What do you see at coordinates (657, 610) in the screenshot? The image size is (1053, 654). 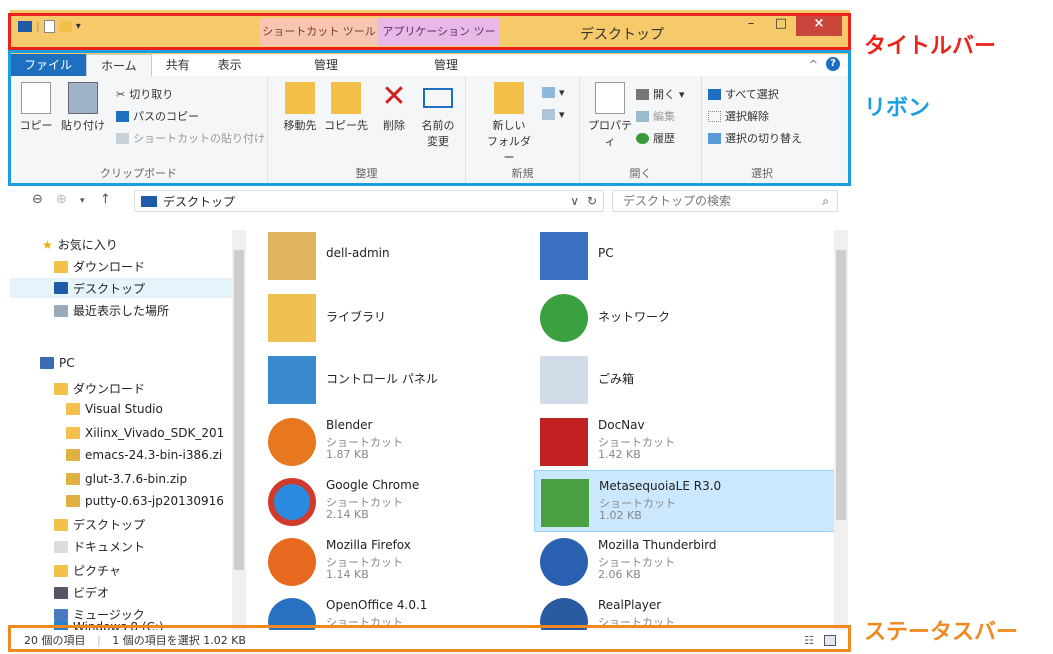 I see `file-item: RealPlayer ショートカット` at bounding box center [657, 610].